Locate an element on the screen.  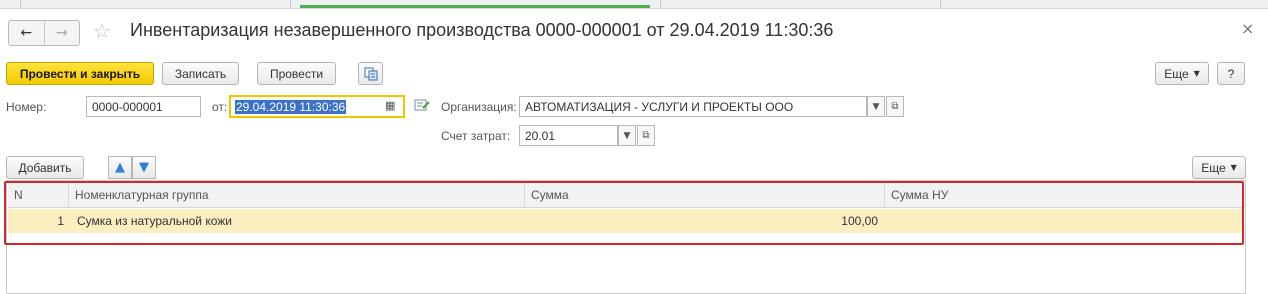
cost-account-field: 20.01 is located at coordinates (568, 135).